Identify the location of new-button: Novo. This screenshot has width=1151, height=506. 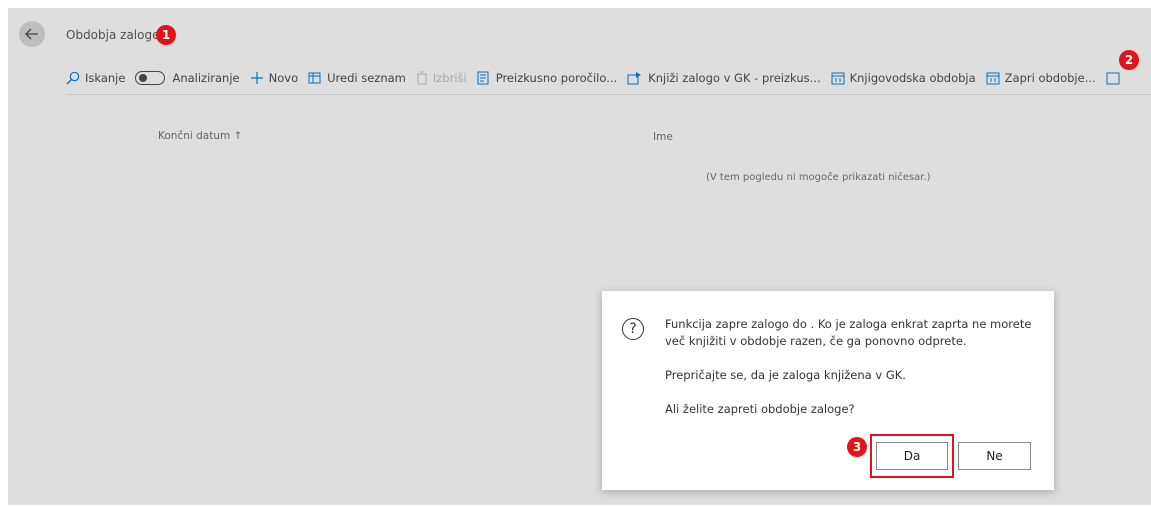
(274, 78).